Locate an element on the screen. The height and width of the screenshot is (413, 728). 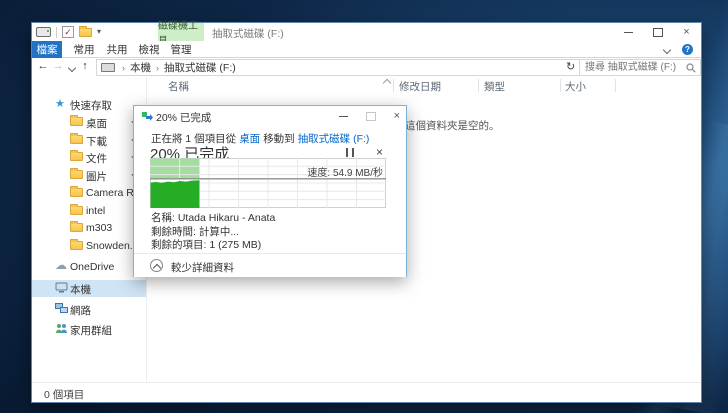
pause-button is located at coordinates (350, 152).